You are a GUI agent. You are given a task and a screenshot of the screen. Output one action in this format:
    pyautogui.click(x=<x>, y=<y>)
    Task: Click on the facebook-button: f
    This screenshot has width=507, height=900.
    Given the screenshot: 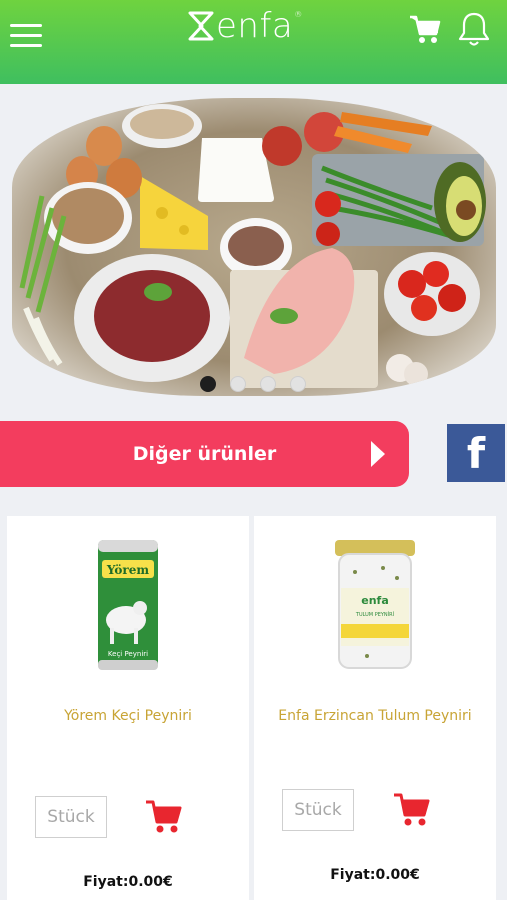 What is the action you would take?
    pyautogui.click(x=476, y=453)
    